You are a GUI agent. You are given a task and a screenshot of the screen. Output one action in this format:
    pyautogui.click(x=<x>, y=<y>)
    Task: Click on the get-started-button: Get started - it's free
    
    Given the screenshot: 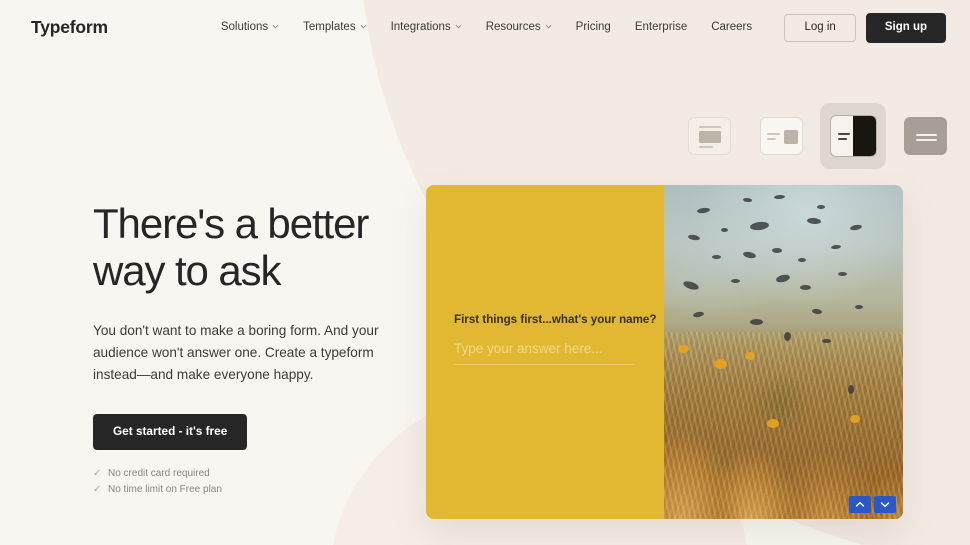 What is the action you would take?
    pyautogui.click(x=170, y=432)
    